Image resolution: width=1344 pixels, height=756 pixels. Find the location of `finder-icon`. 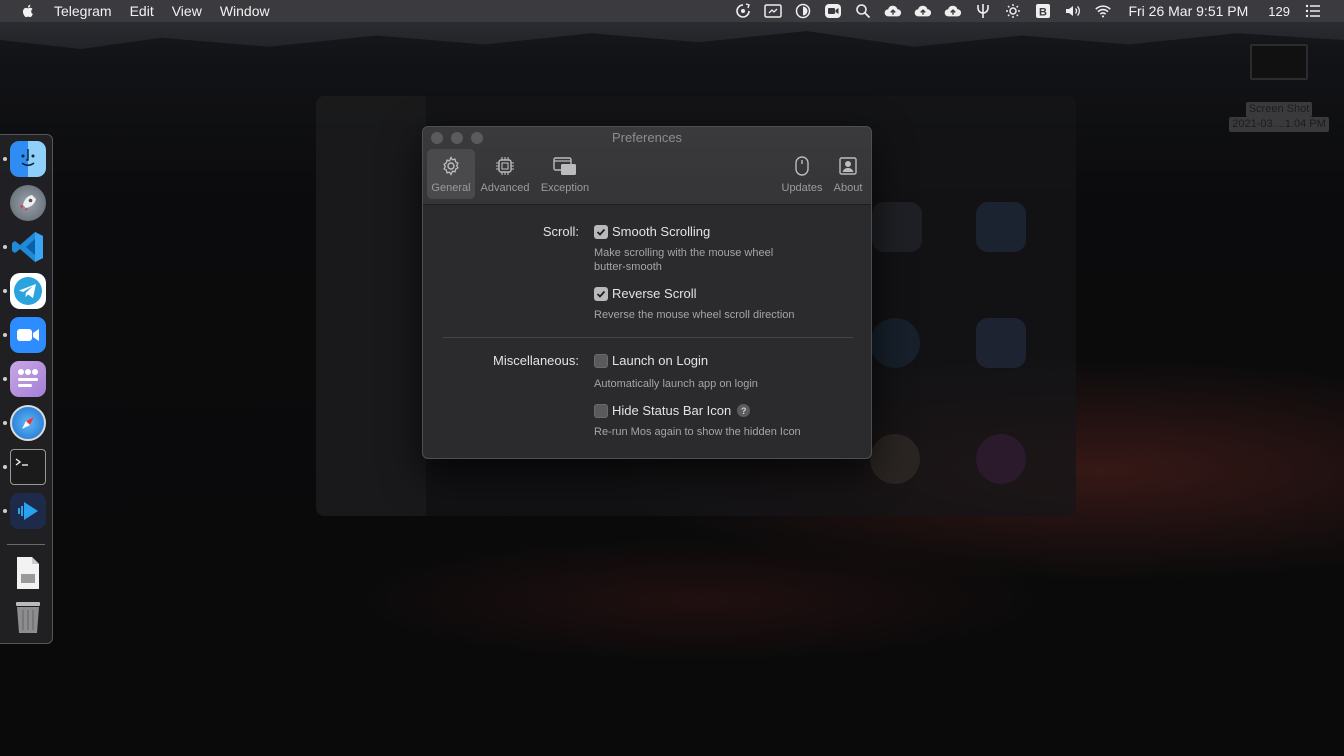

finder-icon is located at coordinates (28, 158).